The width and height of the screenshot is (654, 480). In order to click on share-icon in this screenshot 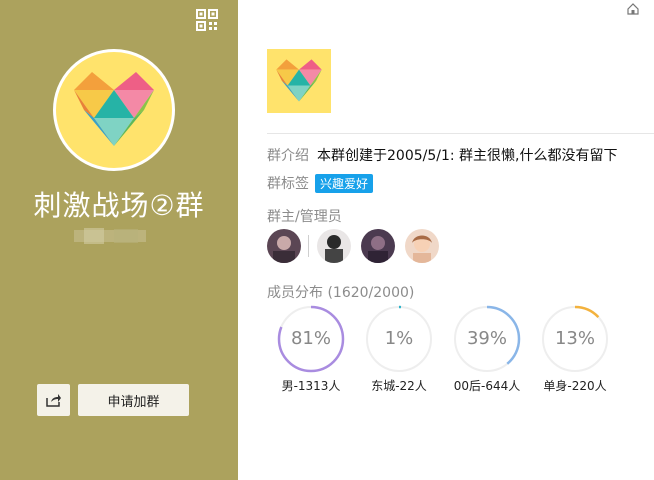, I will do `click(53, 400)`.